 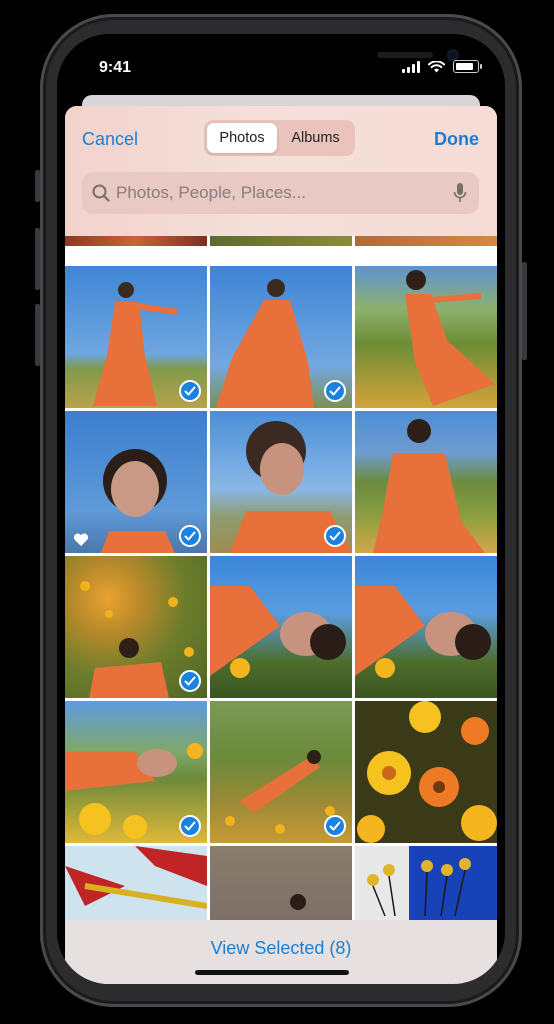 I want to click on cancel-button: Cancel, so click(x=110, y=139).